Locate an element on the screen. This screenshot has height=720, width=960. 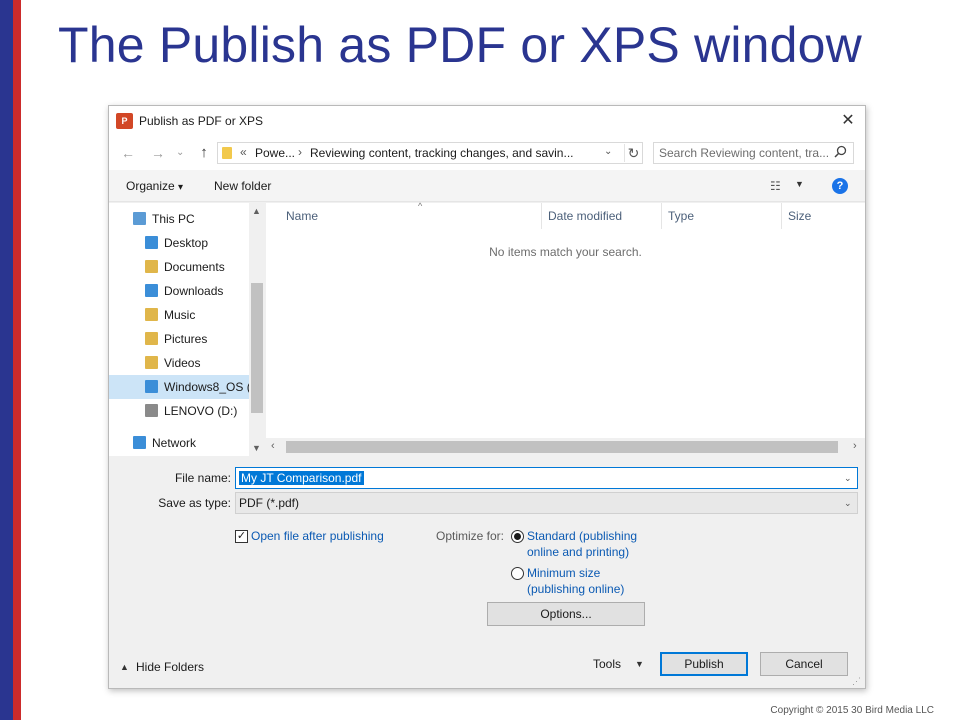
nav-item-label: This PC is located at coordinates (173, 219).